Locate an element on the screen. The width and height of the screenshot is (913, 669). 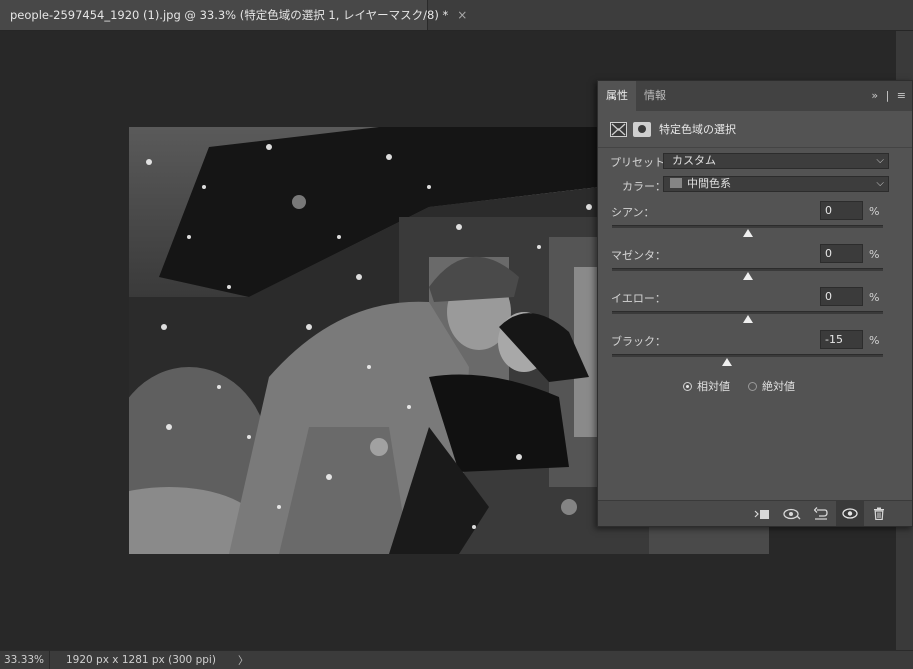
trash-icon is located at coordinates (879, 513).